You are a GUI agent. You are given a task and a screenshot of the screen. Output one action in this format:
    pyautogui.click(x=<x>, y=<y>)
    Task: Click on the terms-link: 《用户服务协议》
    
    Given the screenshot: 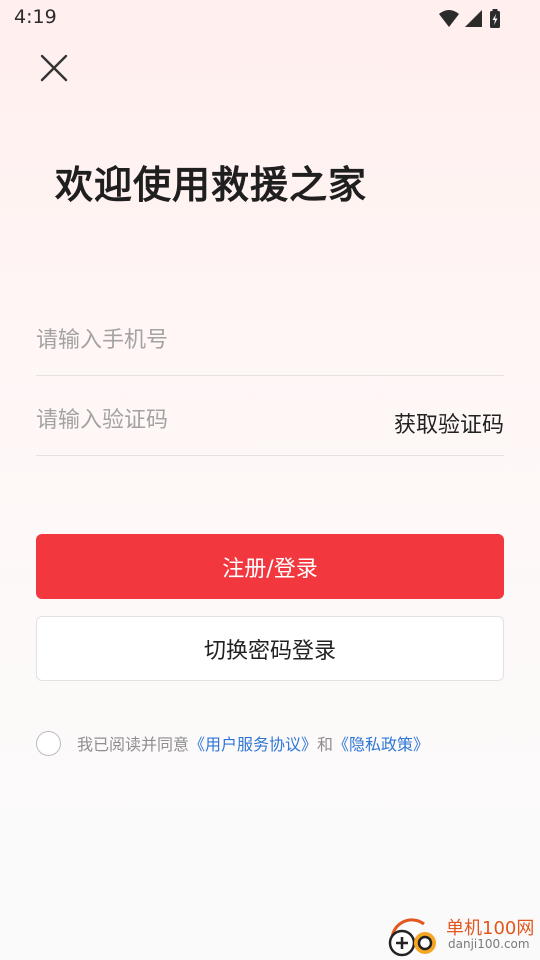 What is the action you would take?
    pyautogui.click(x=253, y=743)
    